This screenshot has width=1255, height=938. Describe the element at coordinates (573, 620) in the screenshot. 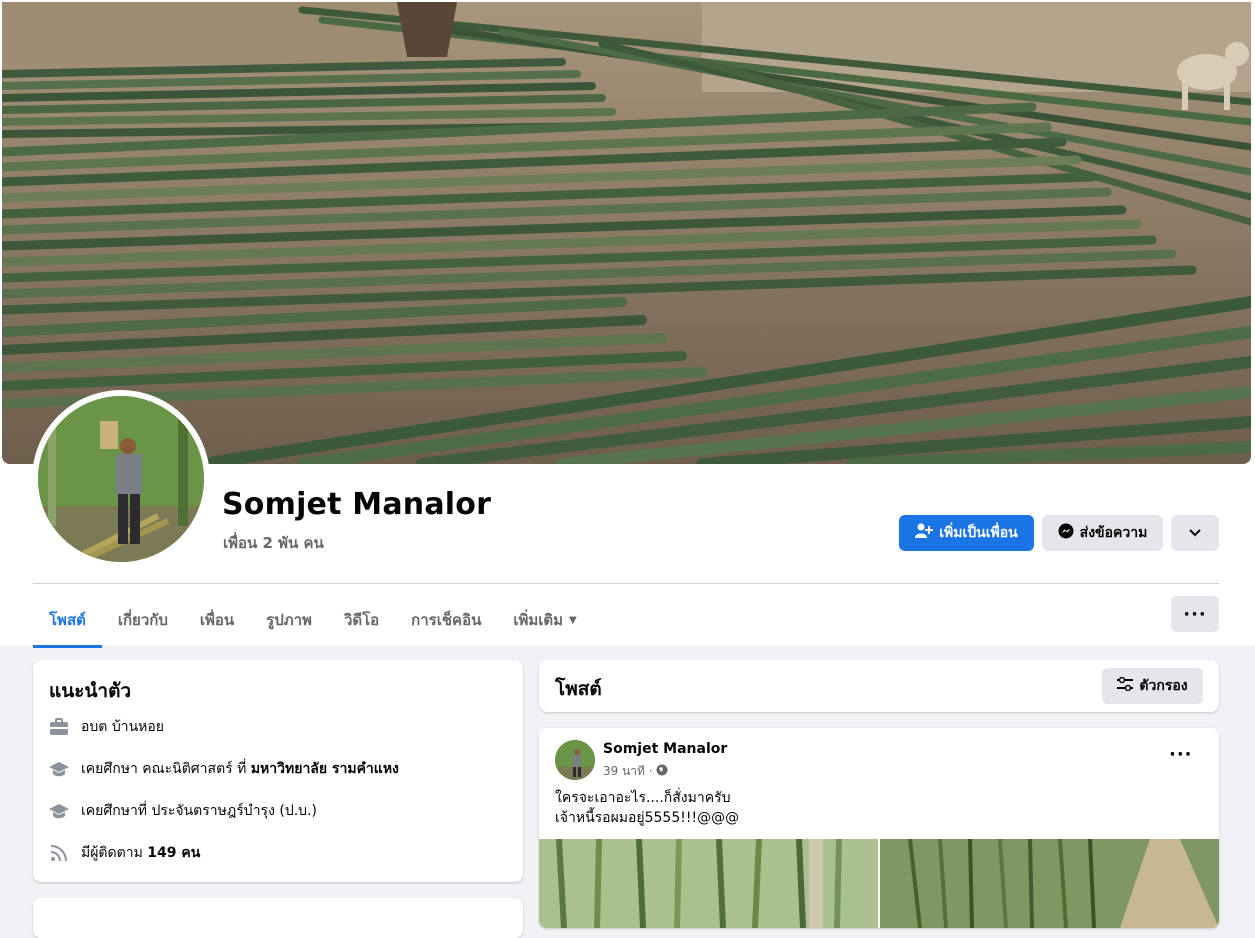

I see `caret-down-icon: ▼` at that location.